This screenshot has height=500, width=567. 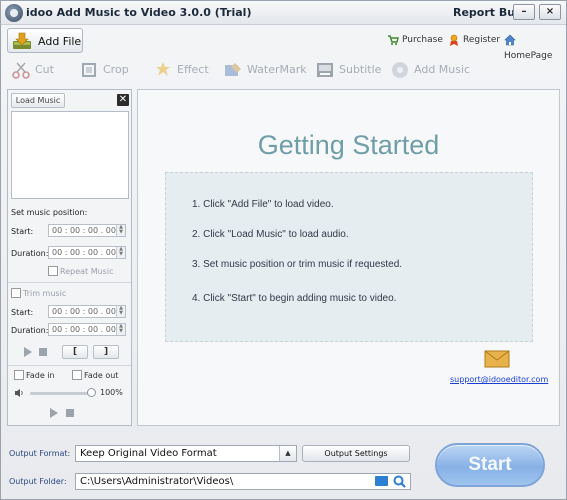 I want to click on volume-value: 100%, so click(x=111, y=392).